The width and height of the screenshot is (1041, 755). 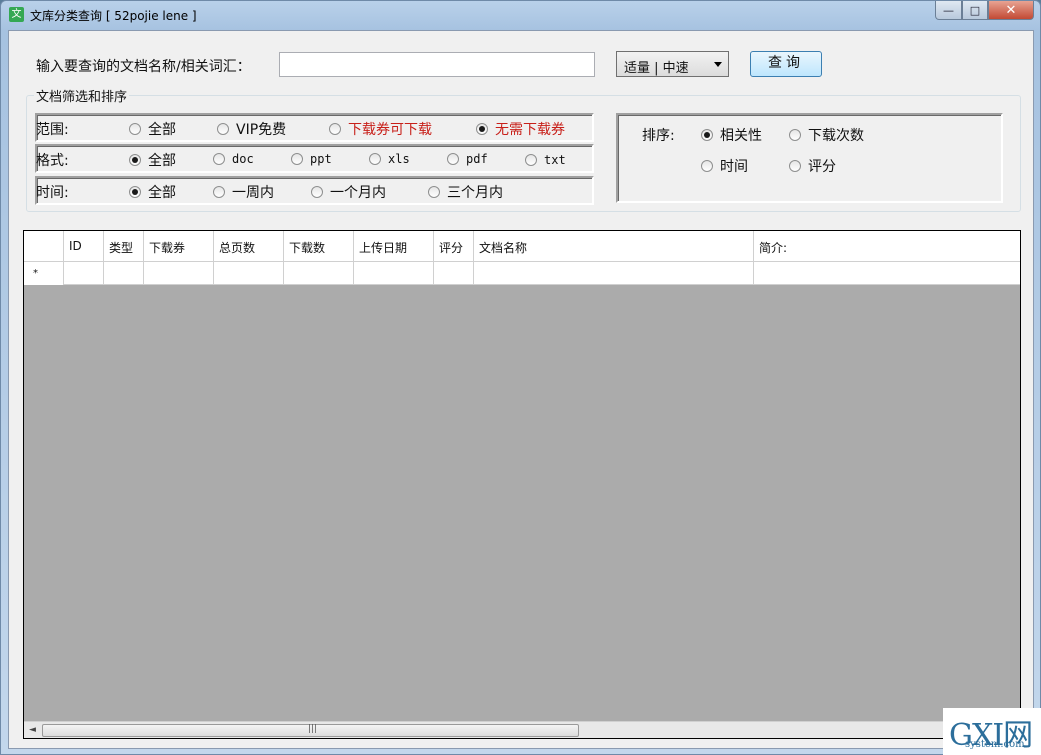 I want to click on column-header-type: 类型, so click(x=124, y=246).